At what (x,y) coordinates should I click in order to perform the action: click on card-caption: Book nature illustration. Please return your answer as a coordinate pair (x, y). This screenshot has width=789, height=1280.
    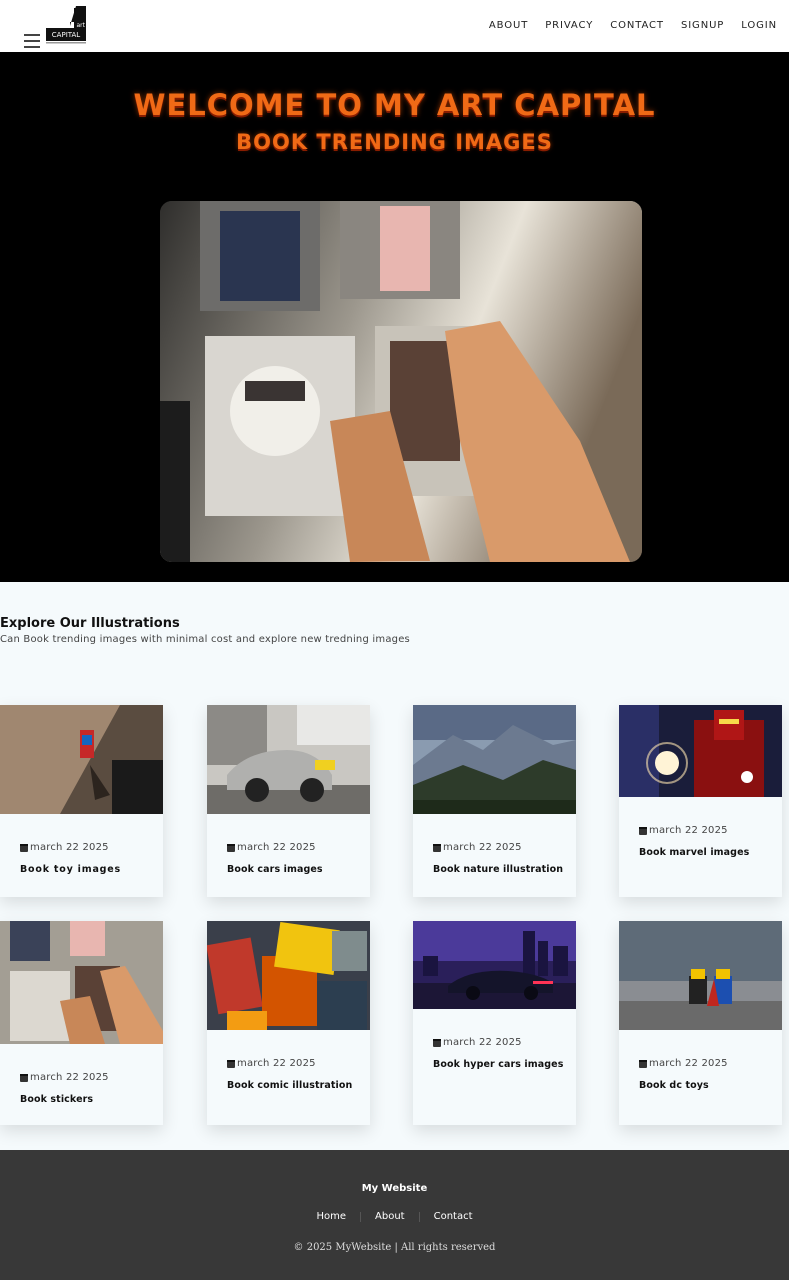
    Looking at the image, I should click on (498, 869).